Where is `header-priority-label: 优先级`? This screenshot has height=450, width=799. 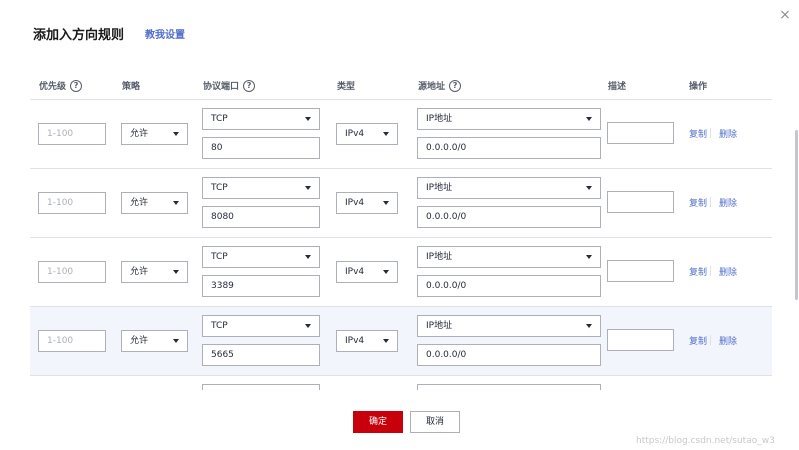 header-priority-label: 优先级 is located at coordinates (53, 87).